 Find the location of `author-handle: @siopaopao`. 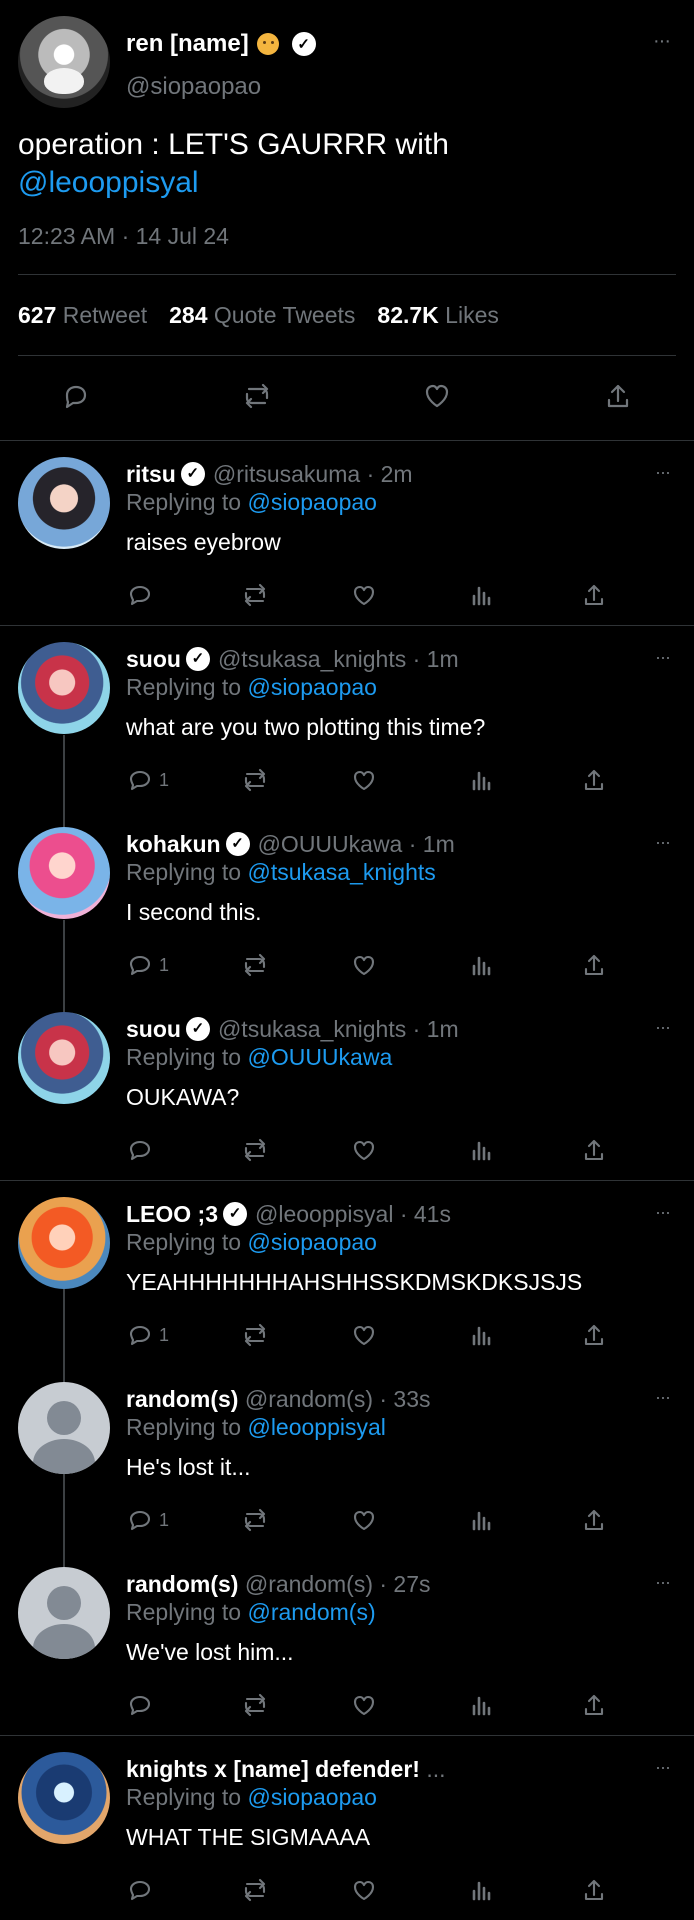

author-handle: @siopaopao is located at coordinates (193, 87).